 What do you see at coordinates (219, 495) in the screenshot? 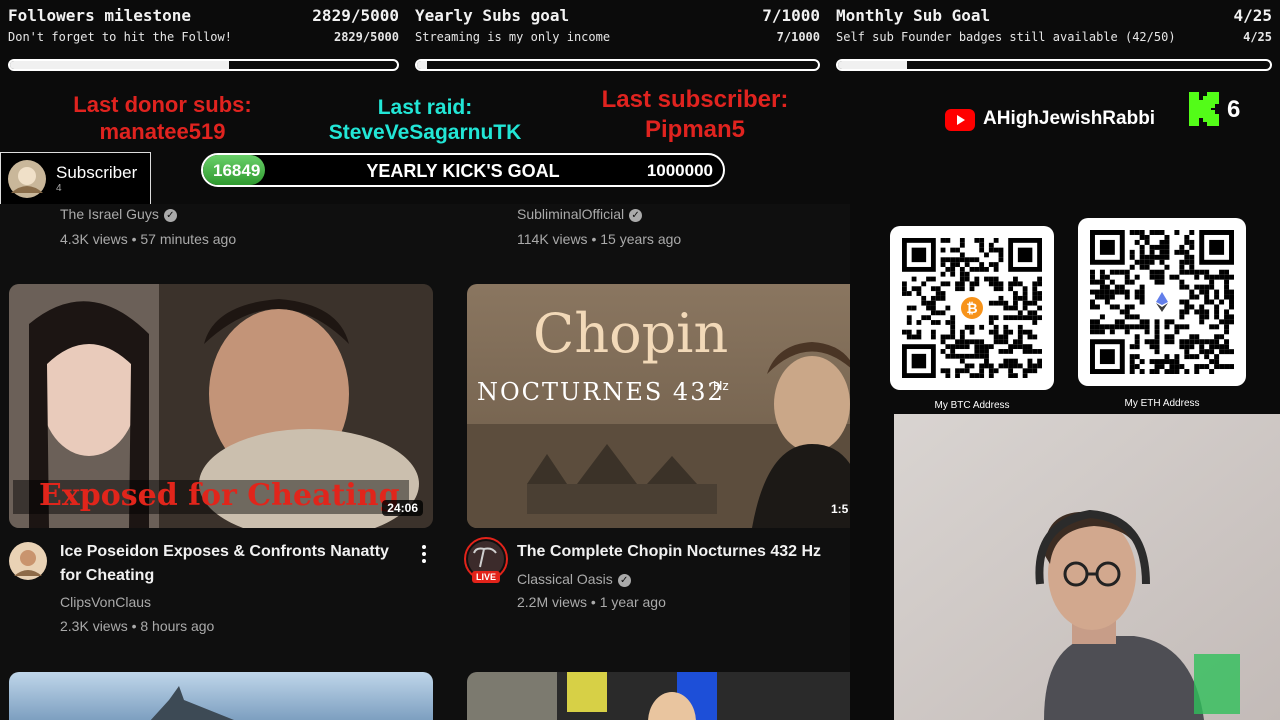
I see `thumbnail-text: Exposed for Cheating` at bounding box center [219, 495].